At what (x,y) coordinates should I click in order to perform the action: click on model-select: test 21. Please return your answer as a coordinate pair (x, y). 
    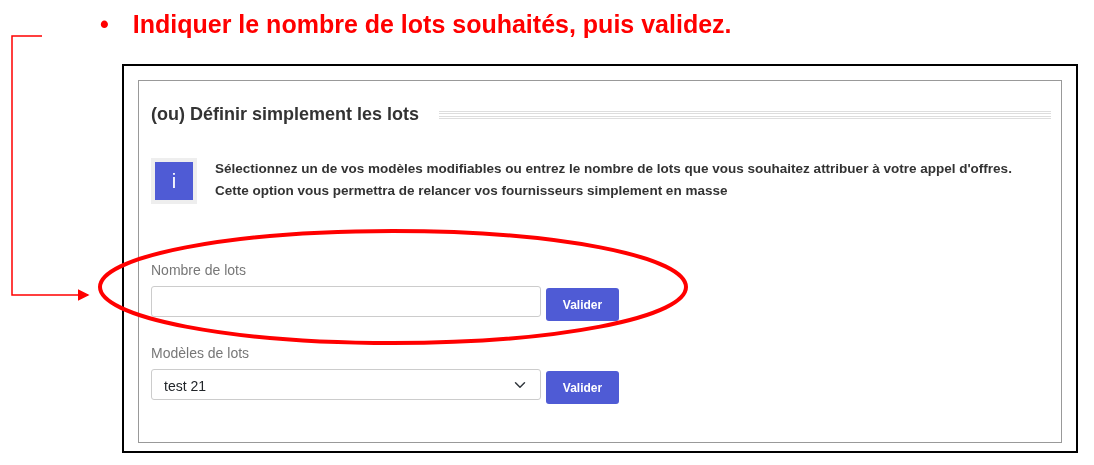
    Looking at the image, I should click on (346, 384).